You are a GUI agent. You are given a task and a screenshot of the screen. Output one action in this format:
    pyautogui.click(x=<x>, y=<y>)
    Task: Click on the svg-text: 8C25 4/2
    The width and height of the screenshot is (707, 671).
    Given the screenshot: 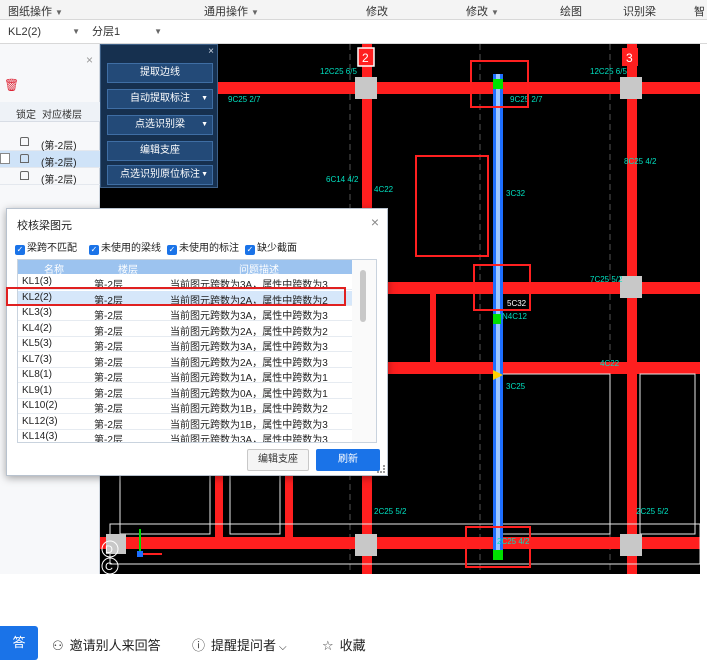 What is the action you would take?
    pyautogui.click(x=640, y=161)
    